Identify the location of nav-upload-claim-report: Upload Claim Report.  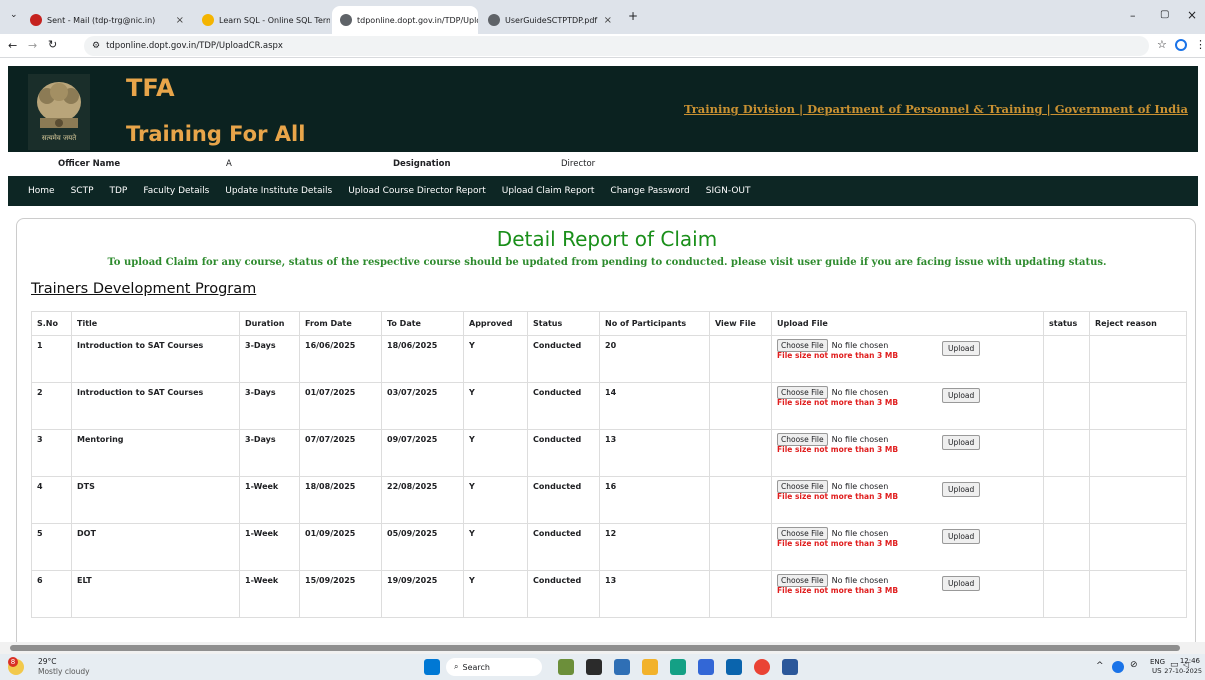
(548, 191).